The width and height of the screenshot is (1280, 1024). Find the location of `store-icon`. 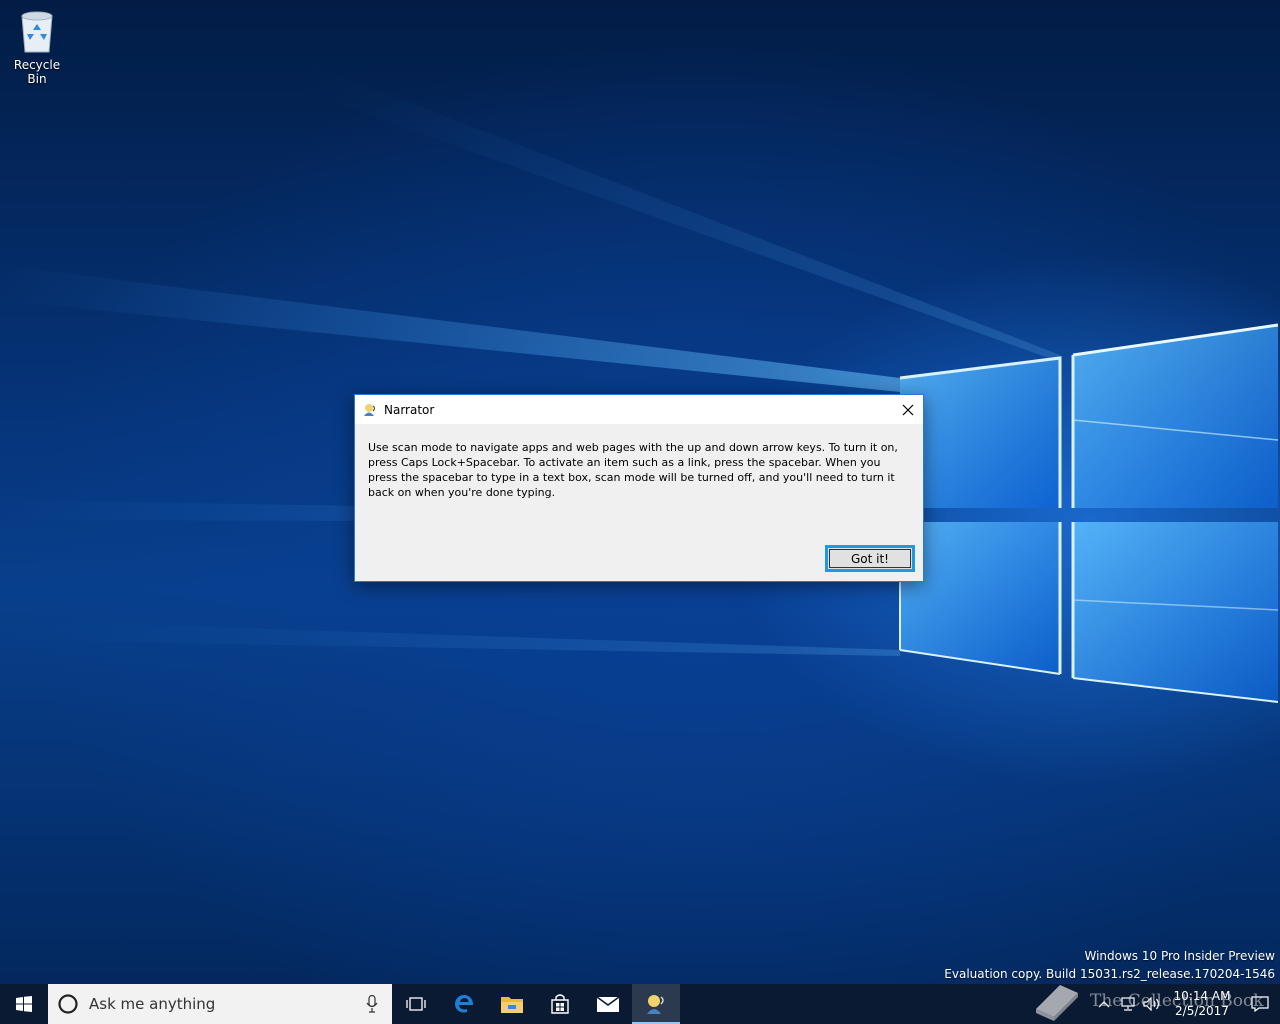

store-icon is located at coordinates (560, 1004).